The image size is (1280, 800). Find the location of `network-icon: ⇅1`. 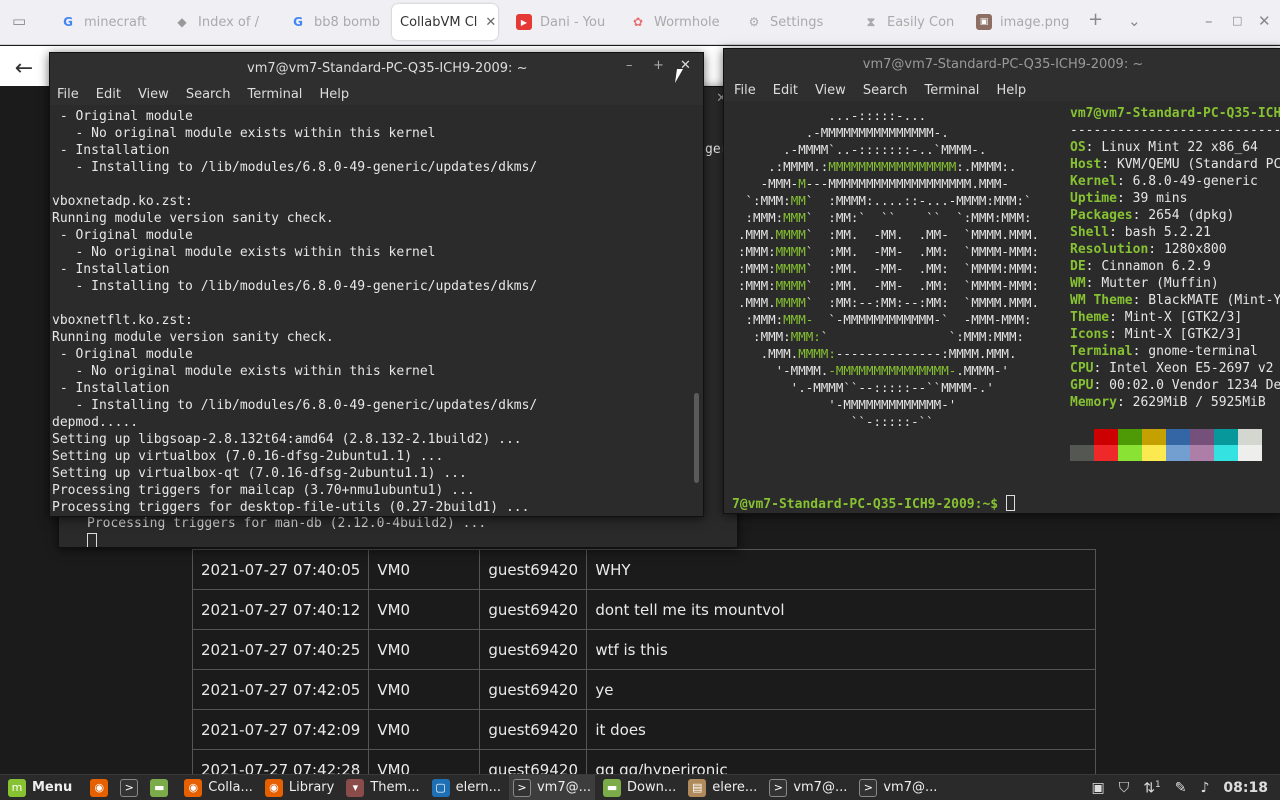

network-icon: ⇅1 is located at coordinates (1151, 788).